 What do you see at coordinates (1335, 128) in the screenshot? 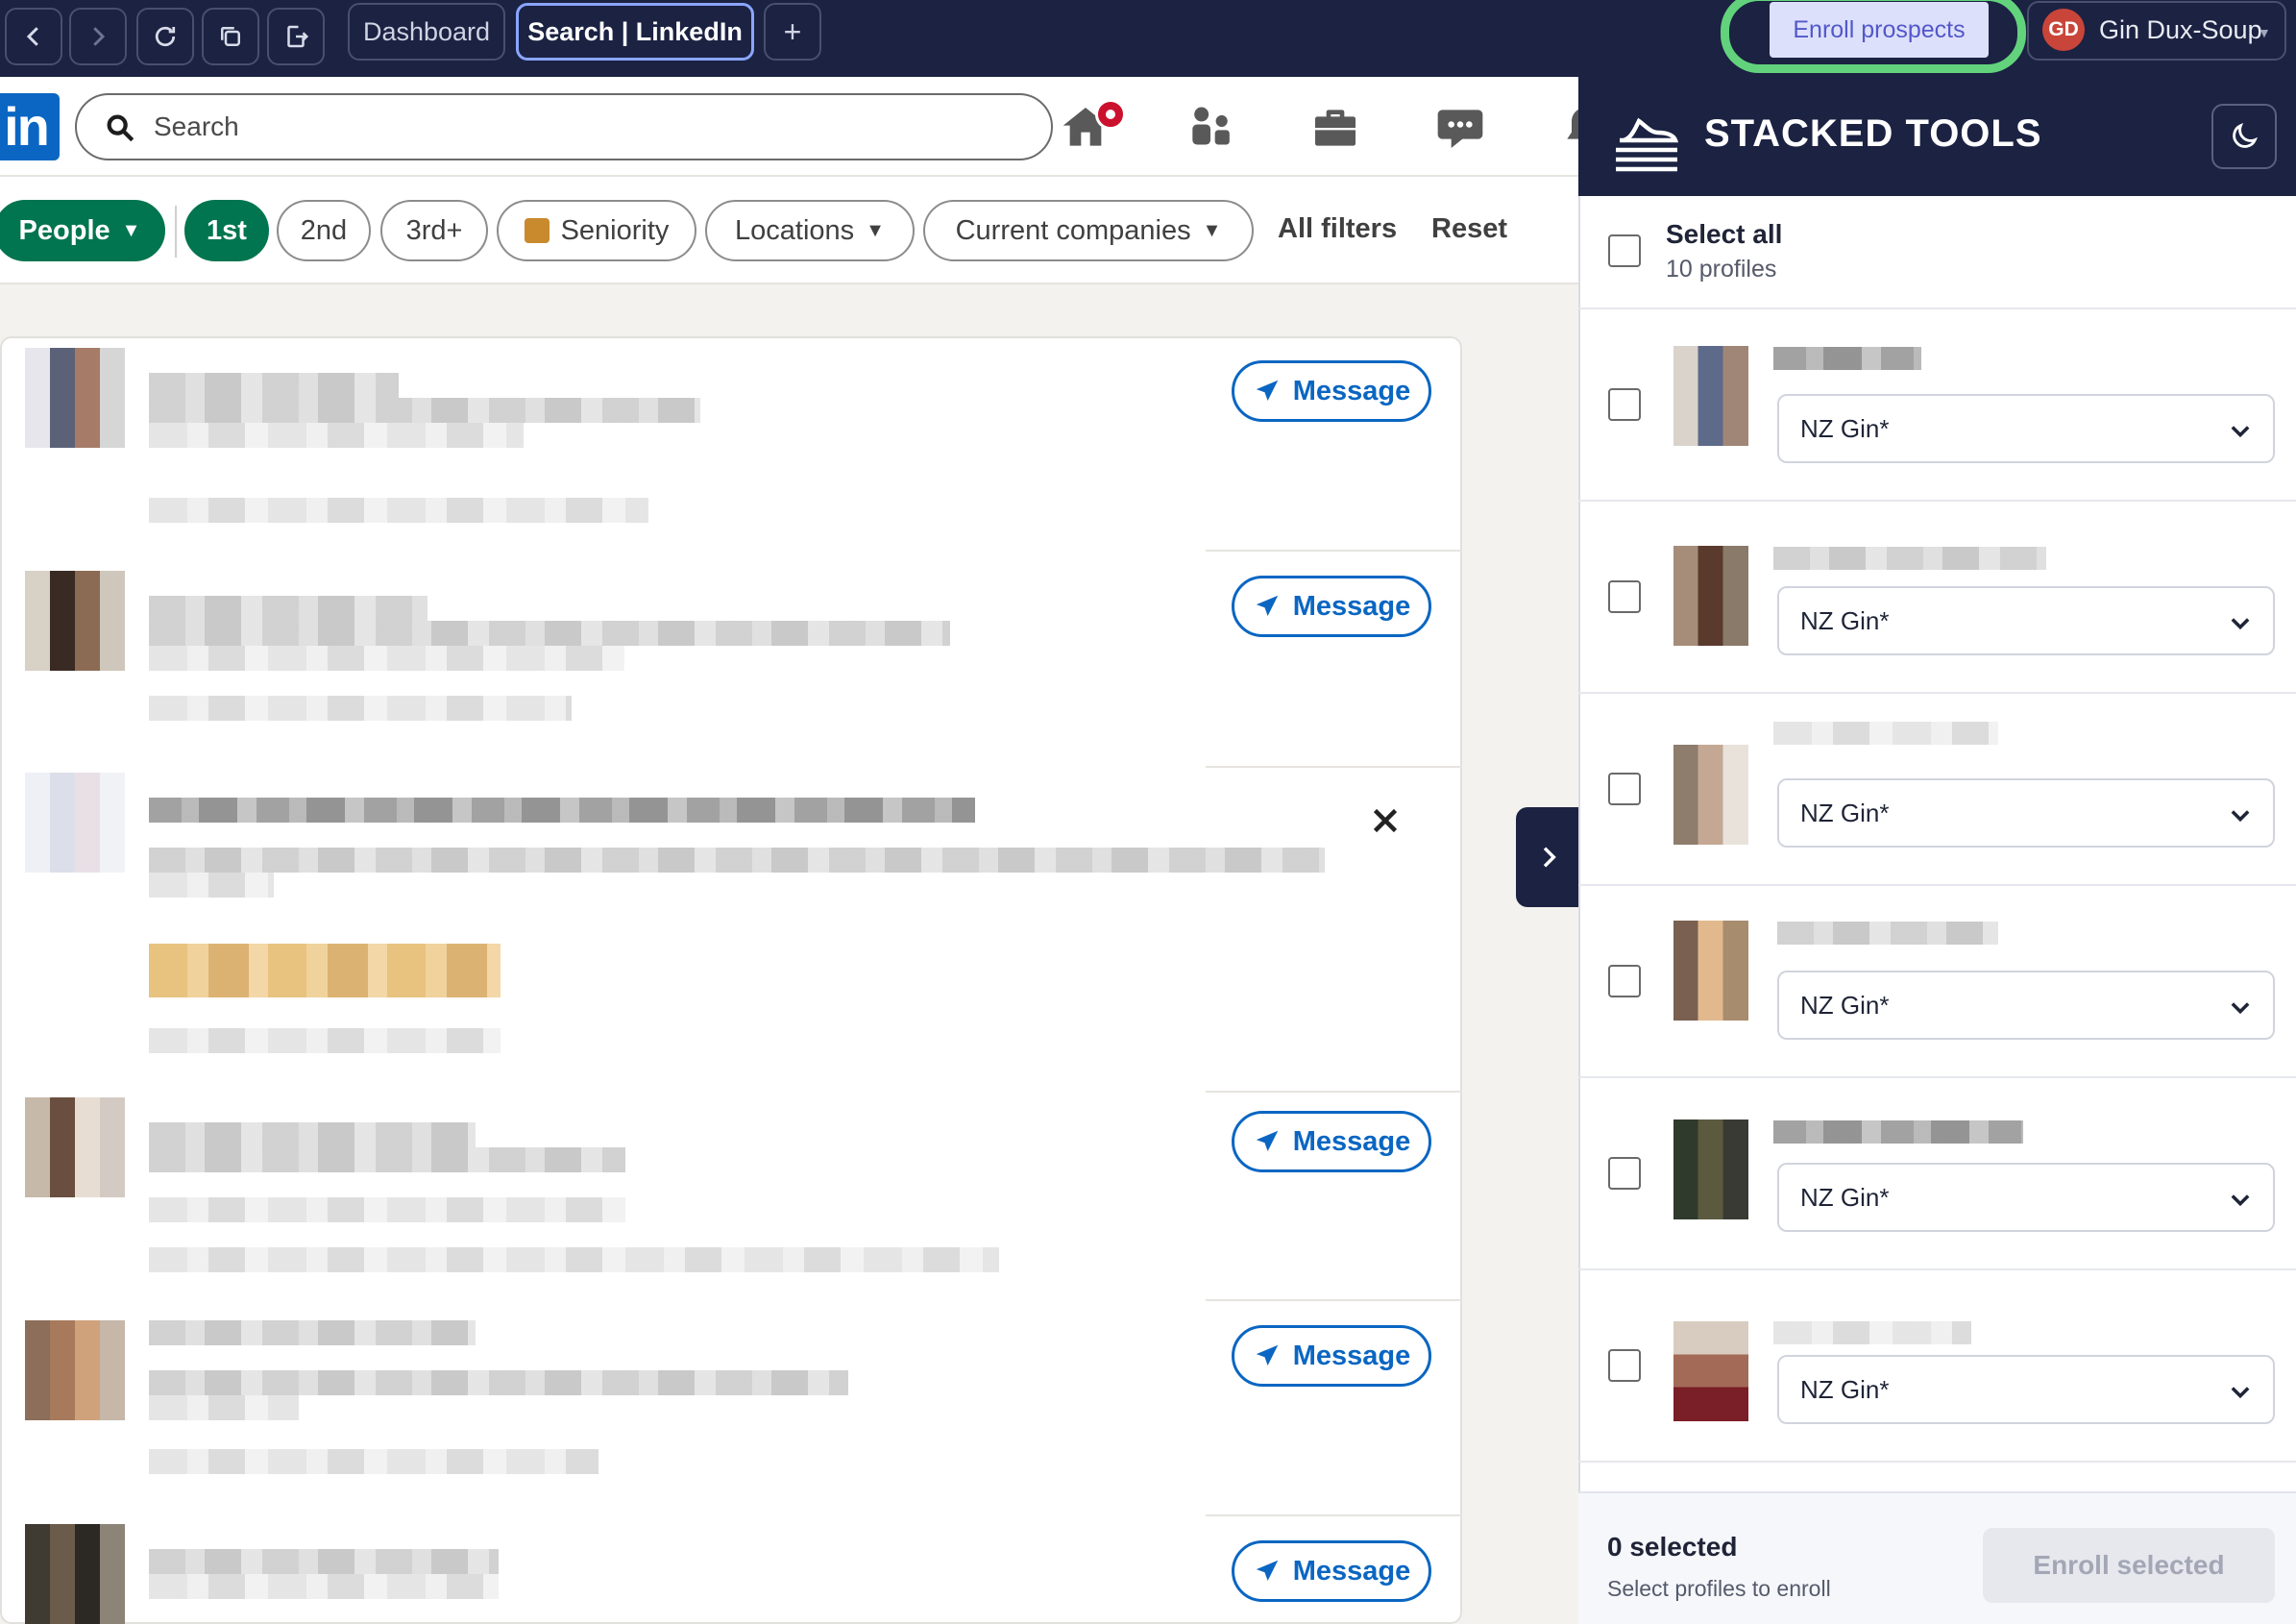
I see `jobs-icon` at bounding box center [1335, 128].